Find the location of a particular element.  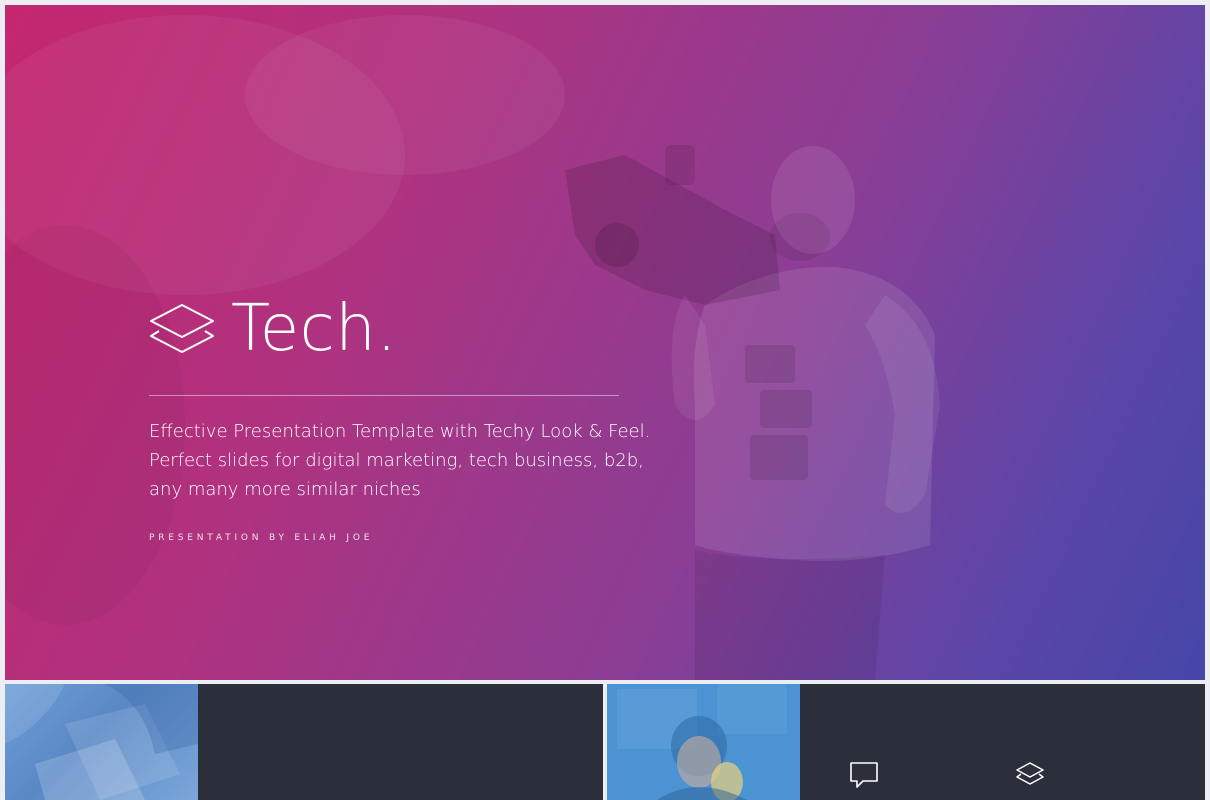

person-photo is located at coordinates (703, 742).